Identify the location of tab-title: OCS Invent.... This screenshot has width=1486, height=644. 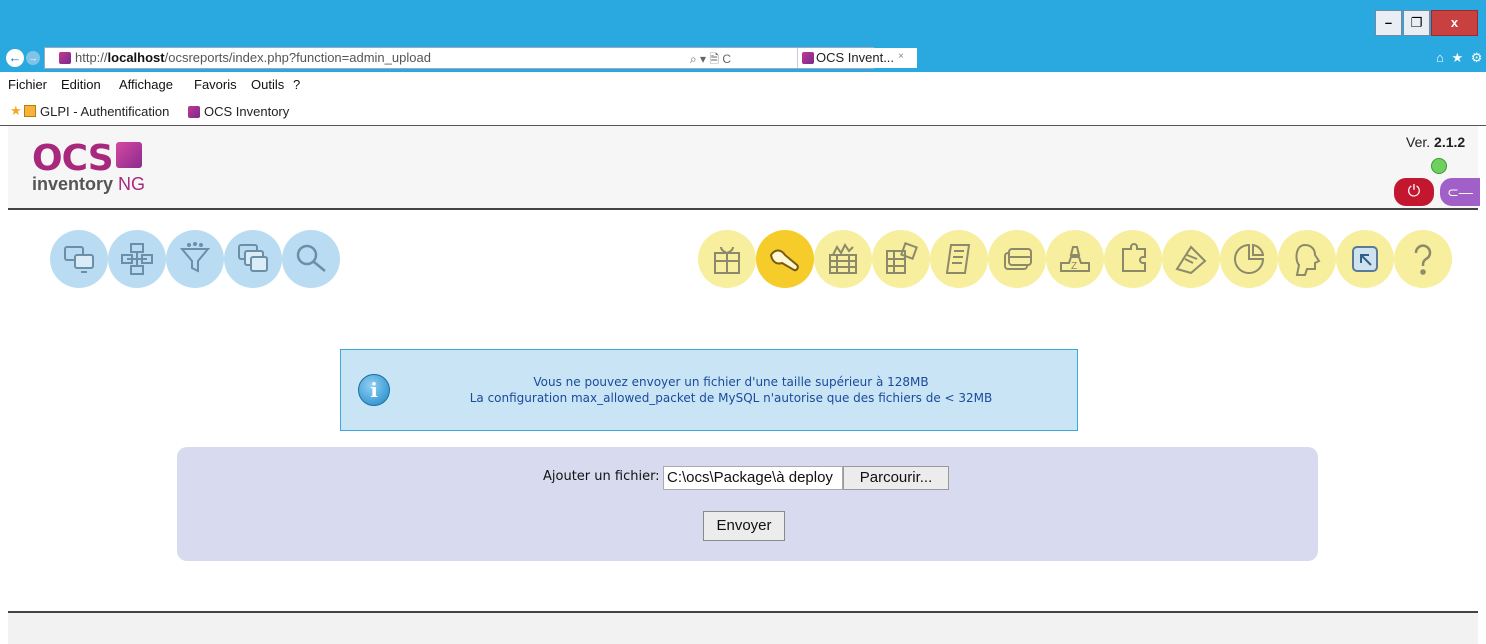
(855, 57).